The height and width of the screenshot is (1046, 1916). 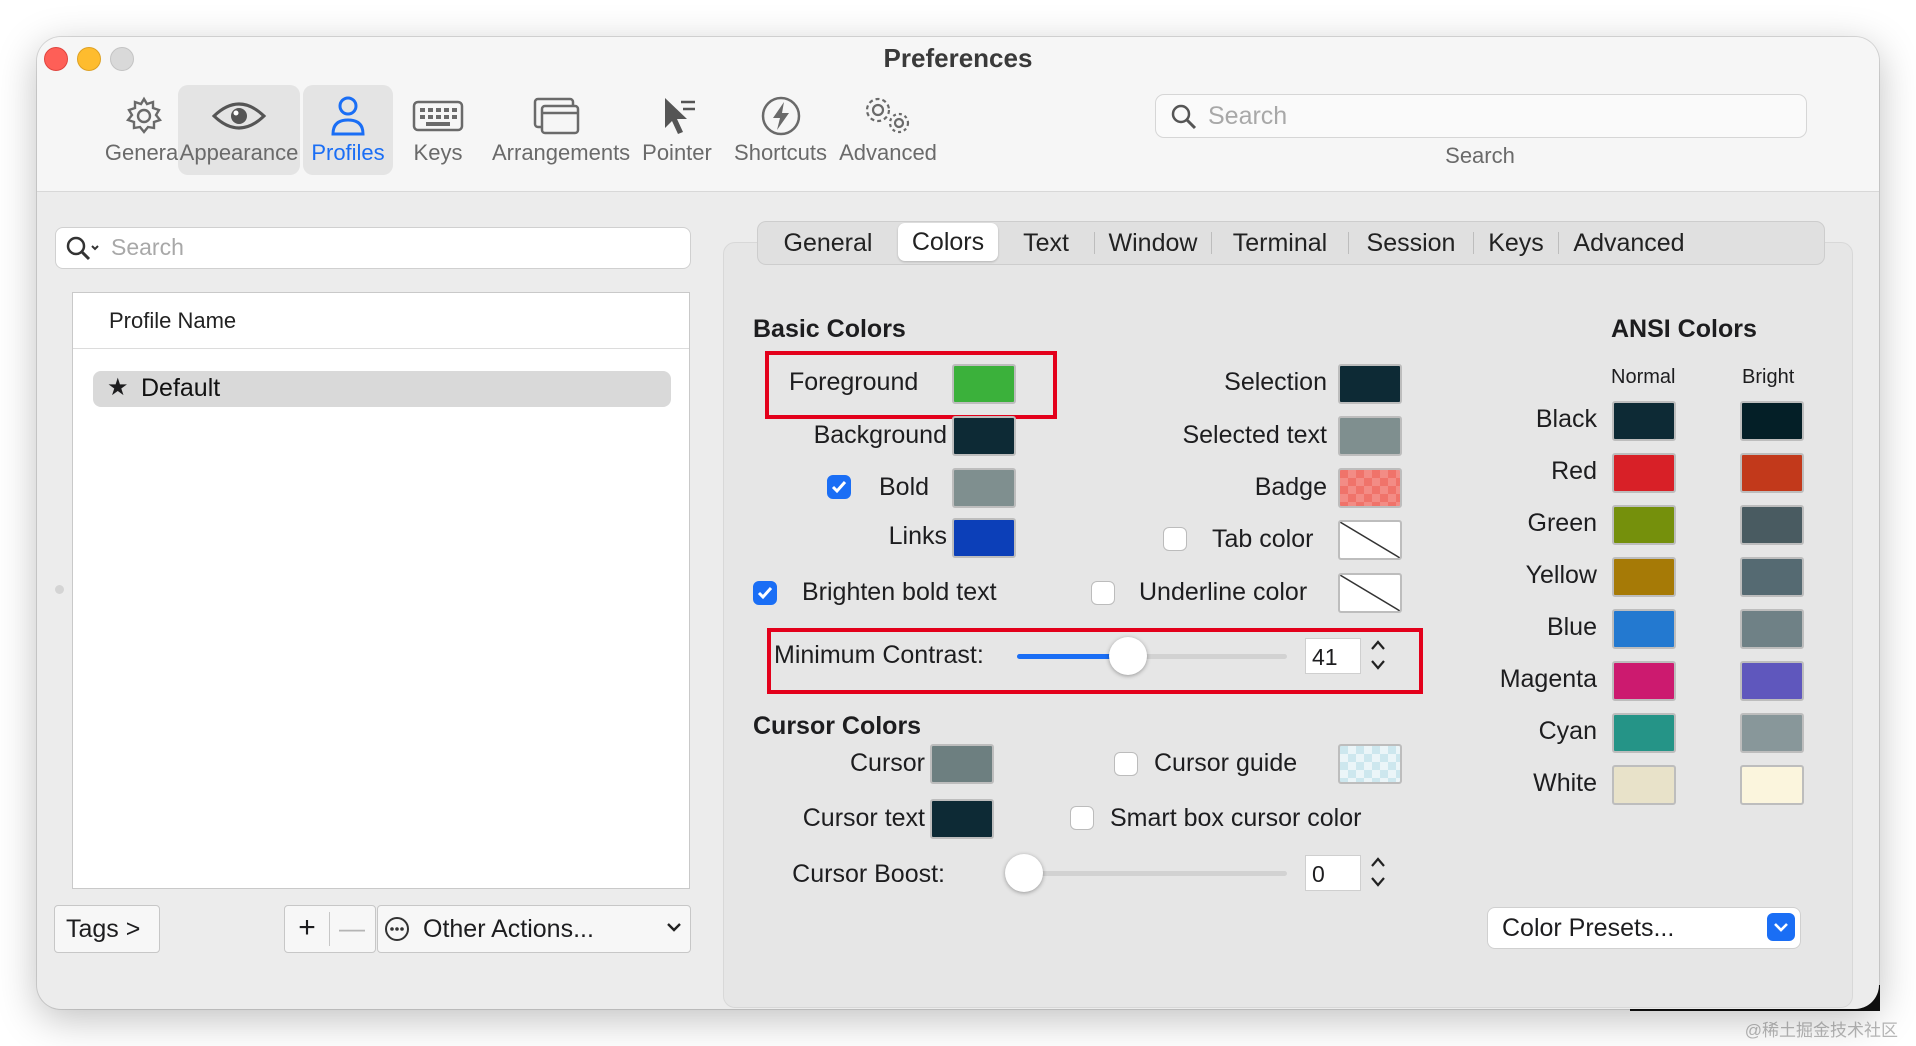 I want to click on ansi-bright-red-well, so click(x=1772, y=473).